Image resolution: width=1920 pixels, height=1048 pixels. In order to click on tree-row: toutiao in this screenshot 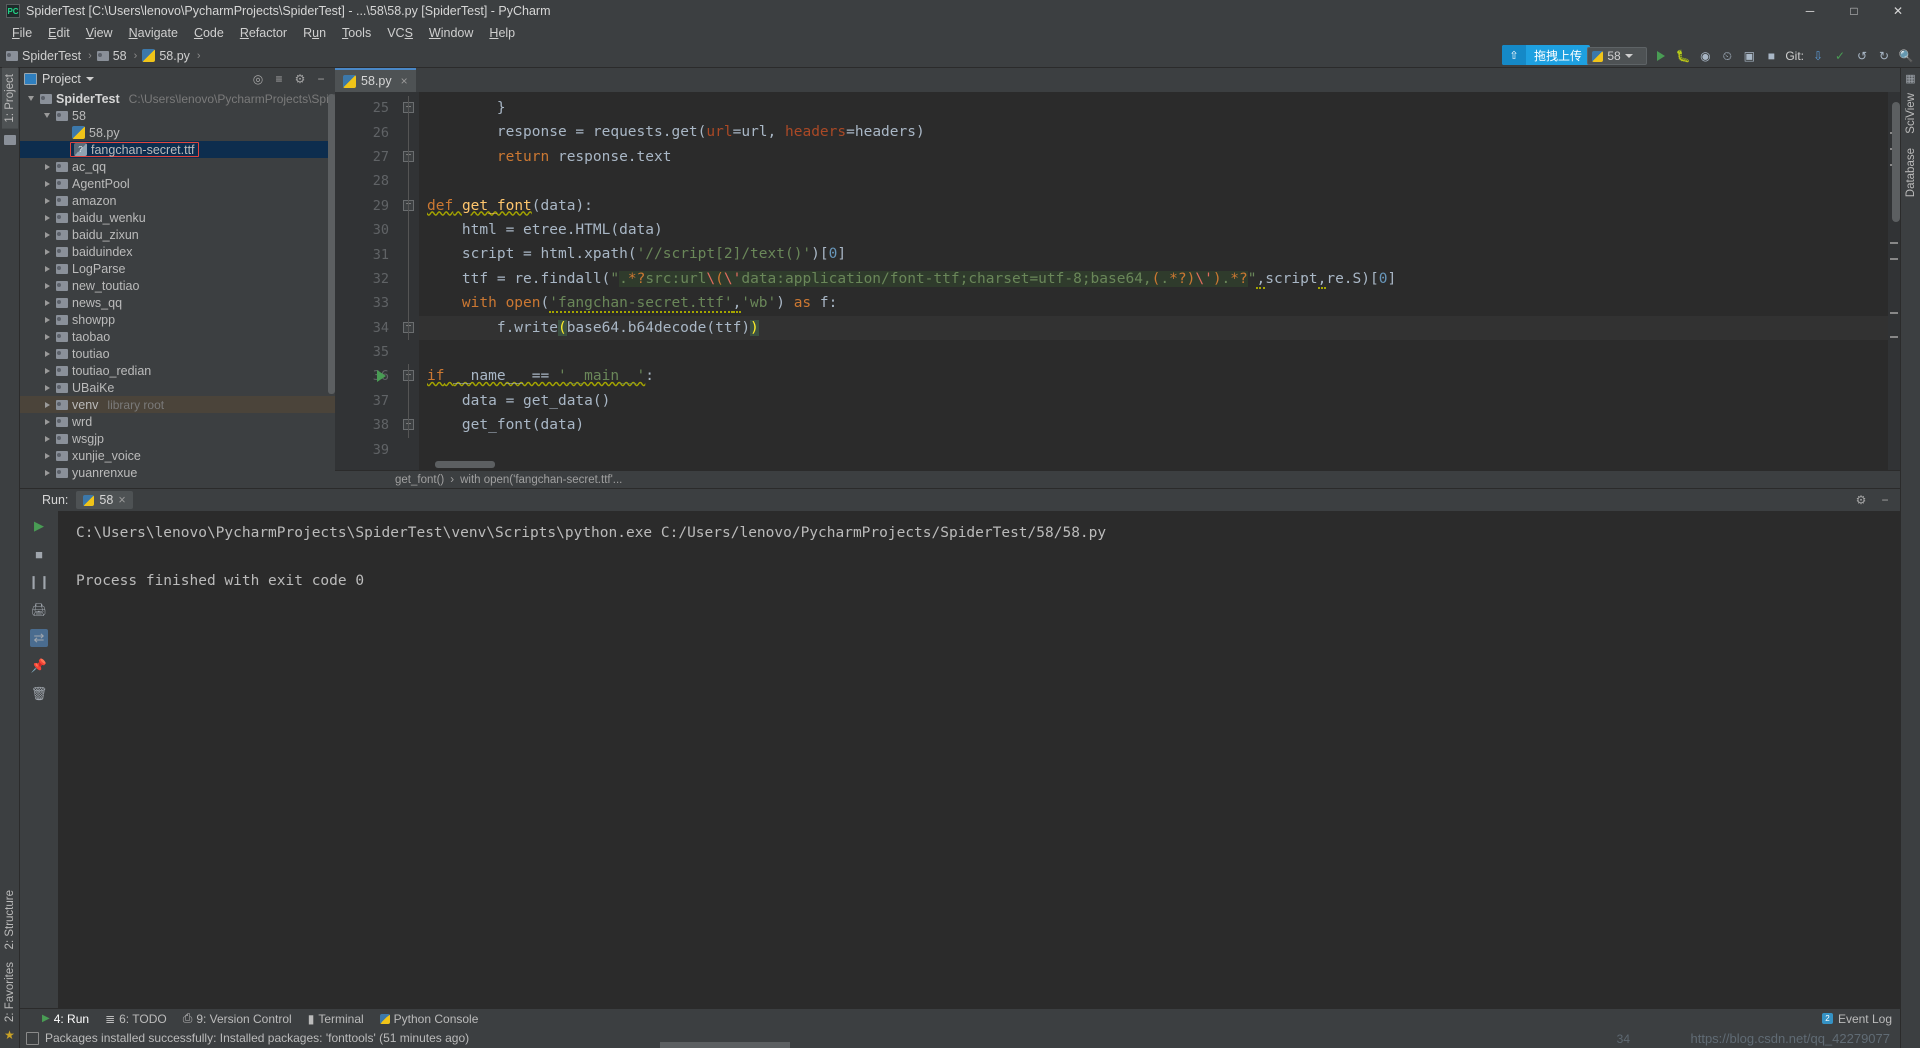, I will do `click(177, 353)`.